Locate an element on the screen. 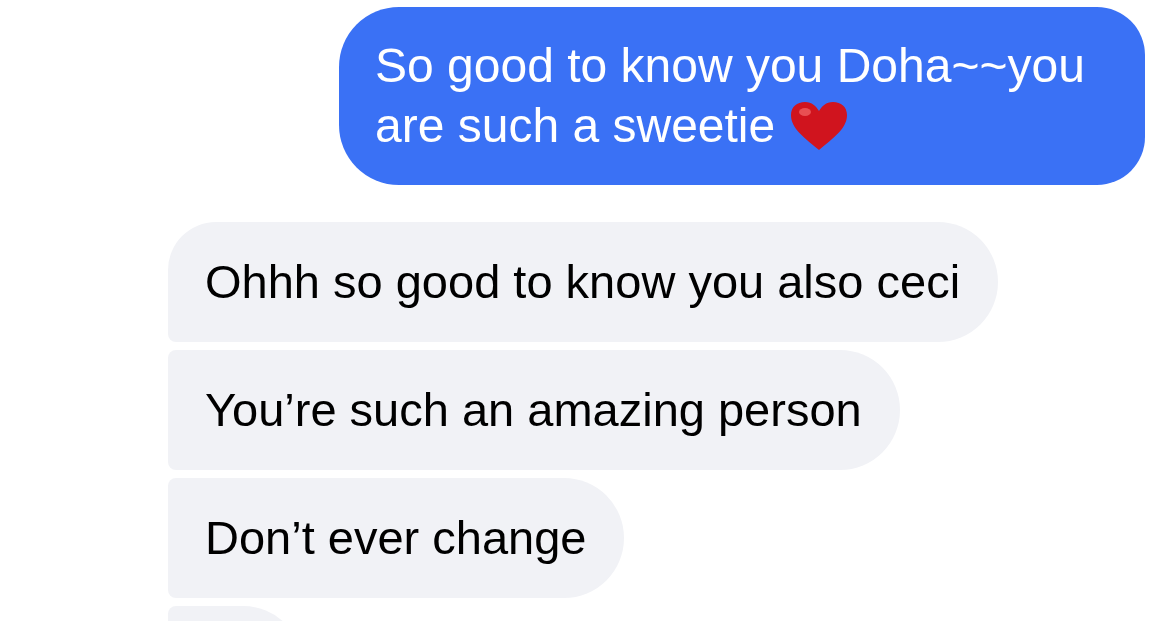  message-bubble: You’re such an amazing person is located at coordinates (534, 410).